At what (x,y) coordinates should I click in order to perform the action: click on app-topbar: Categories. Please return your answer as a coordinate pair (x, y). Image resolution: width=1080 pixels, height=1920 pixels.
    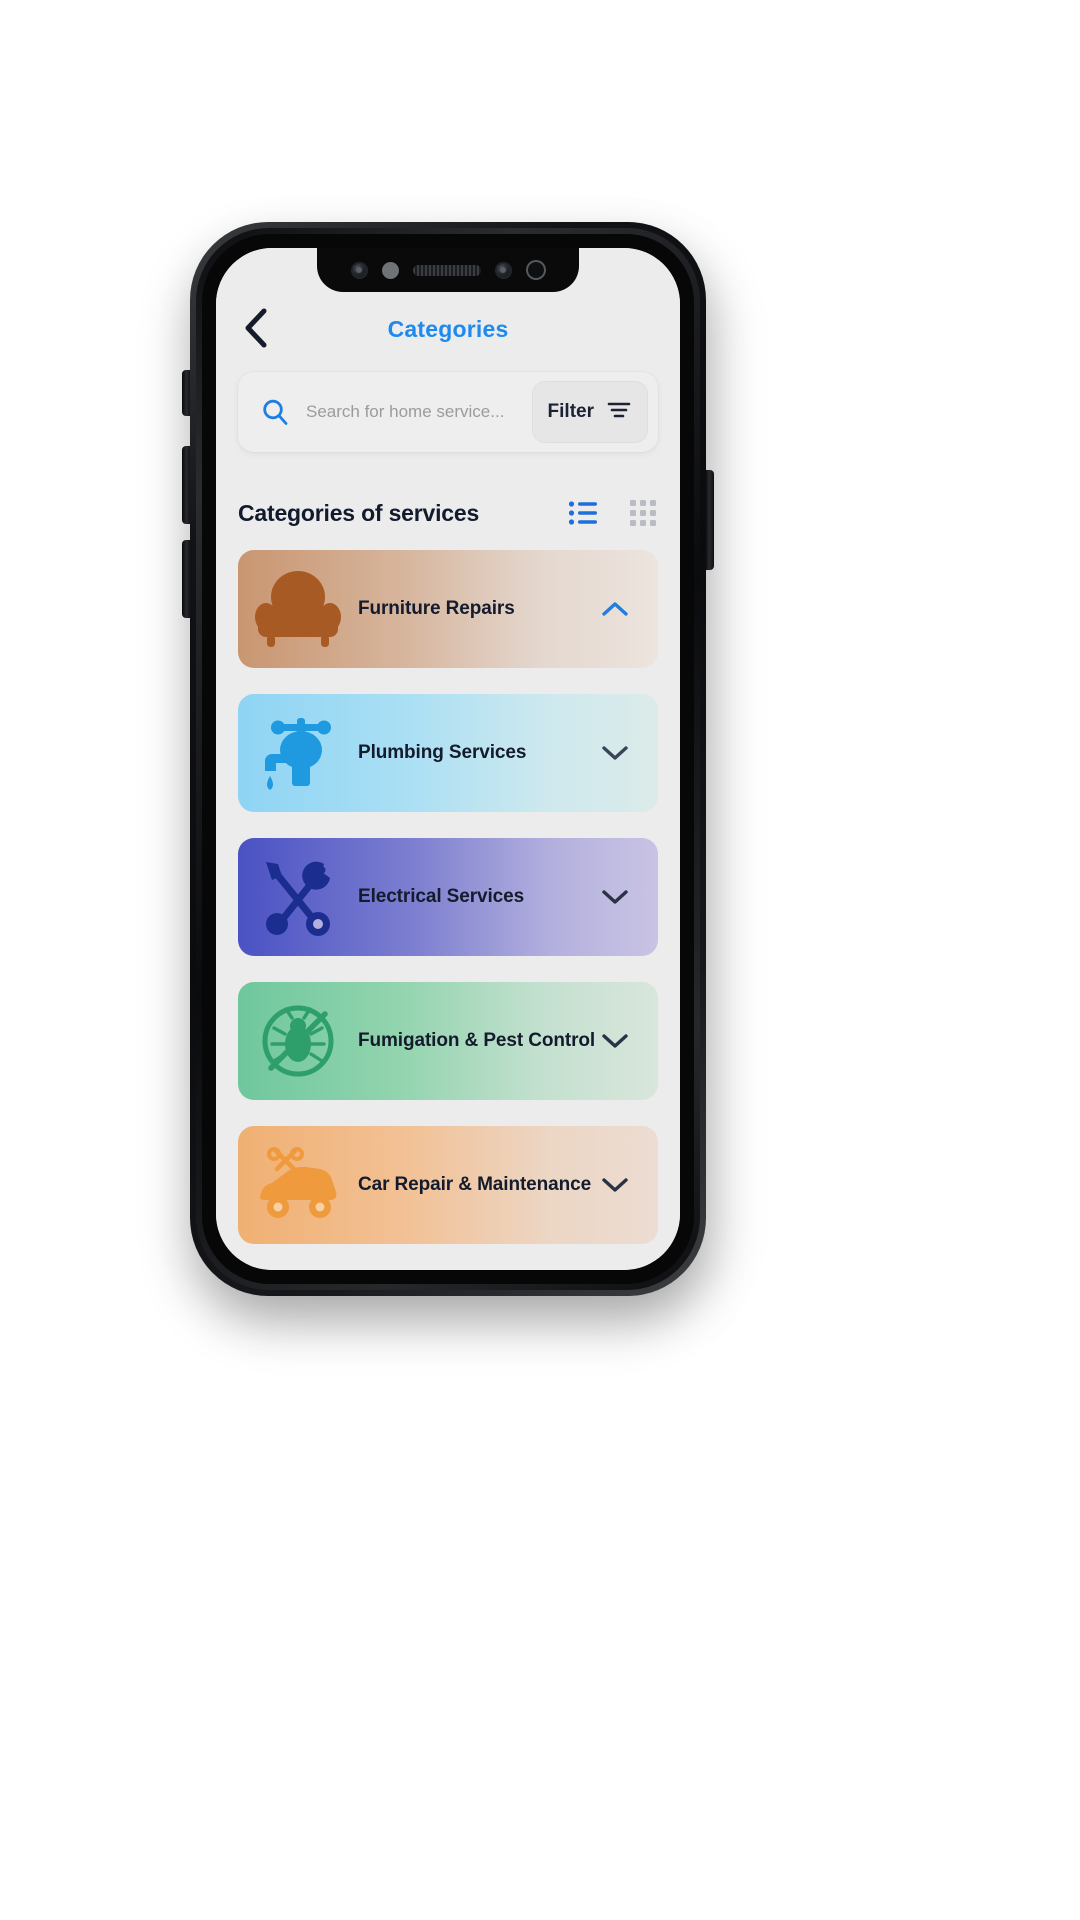
    Looking at the image, I should click on (448, 329).